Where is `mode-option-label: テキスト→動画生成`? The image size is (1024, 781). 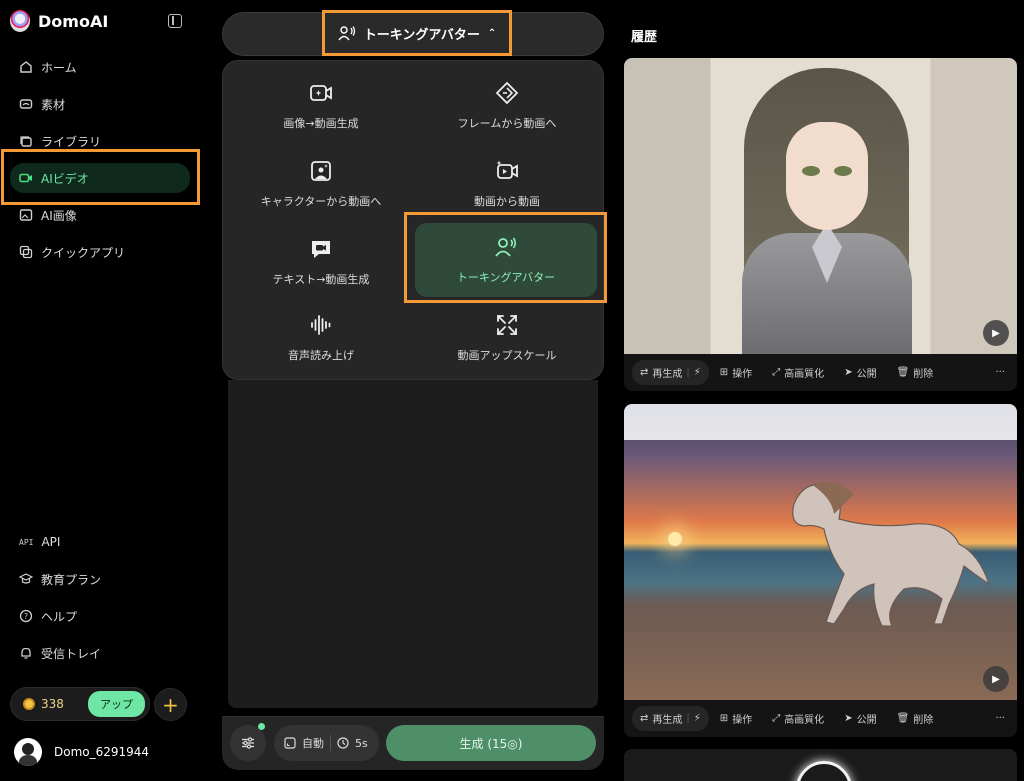
mode-option-label: テキスト→動画生成 is located at coordinates (321, 279).